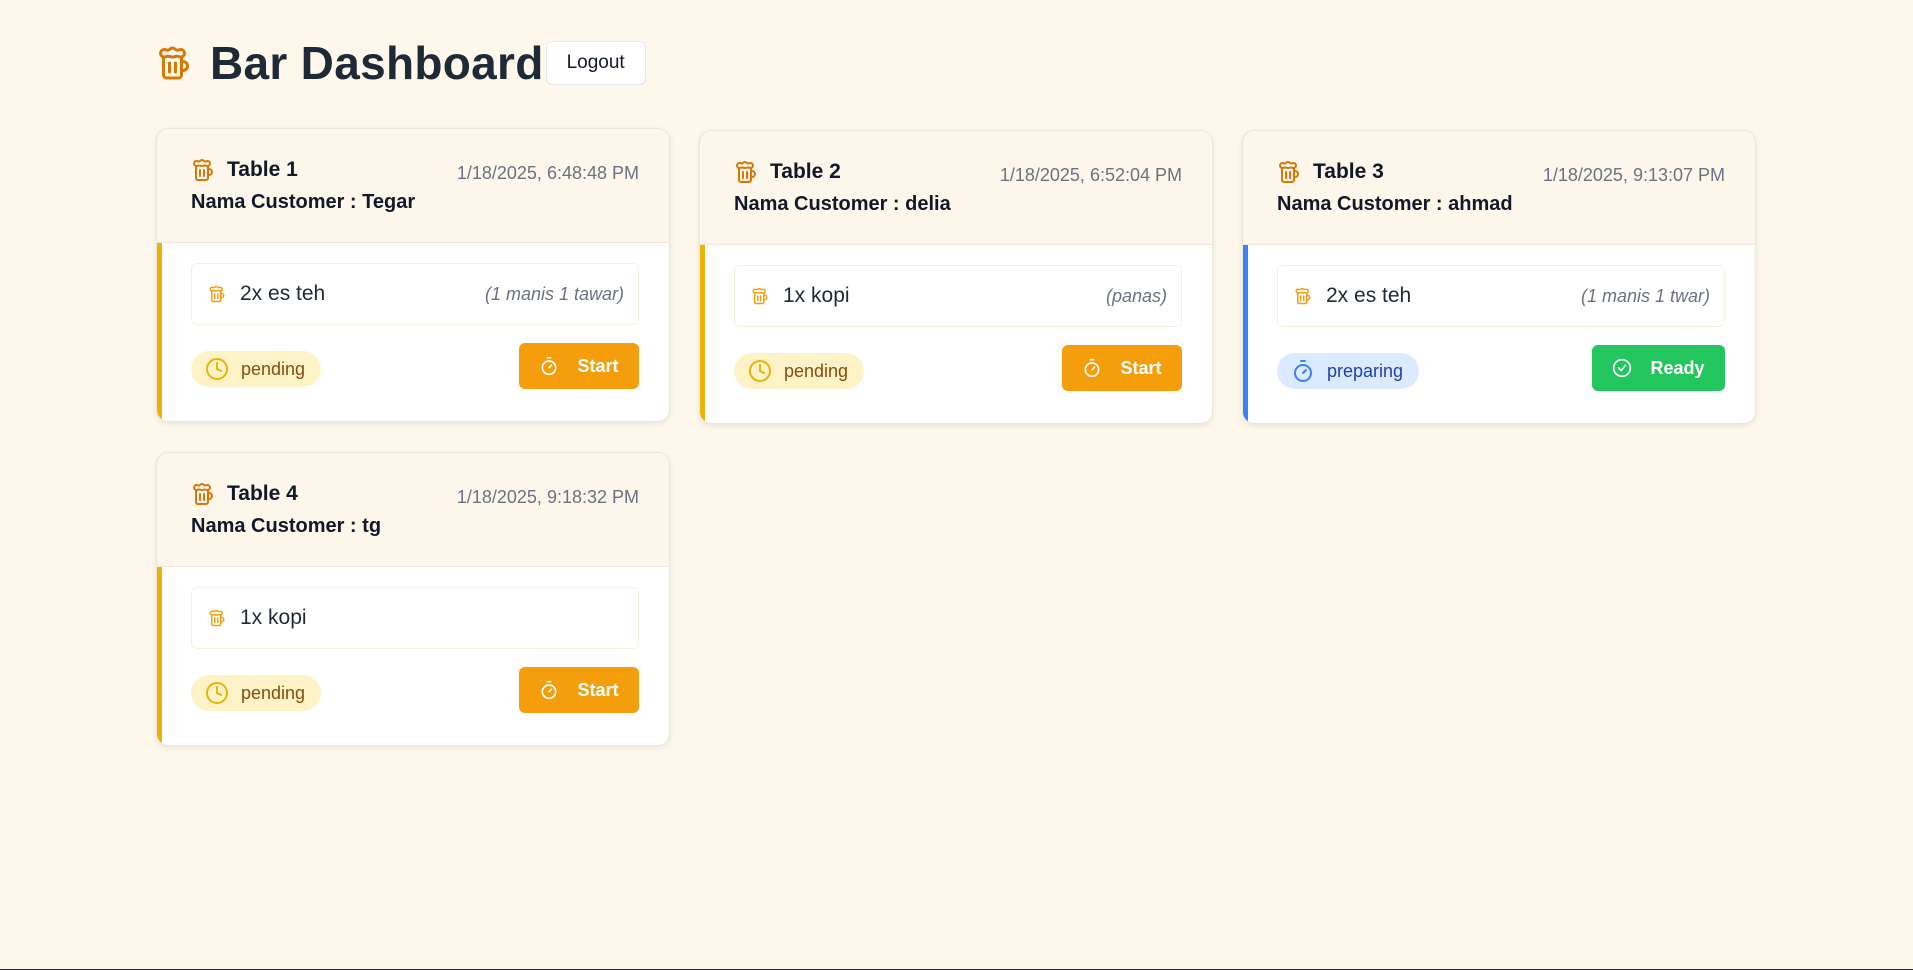 This screenshot has height=970, width=1913. What do you see at coordinates (958, 296) in the screenshot?
I see `order-item: 1x kopi (panas)` at bounding box center [958, 296].